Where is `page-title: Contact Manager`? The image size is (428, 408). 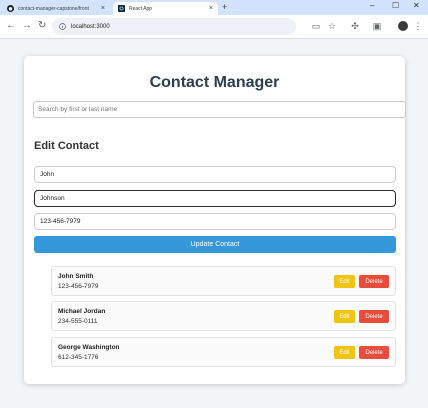 page-title: Contact Manager is located at coordinates (214, 82).